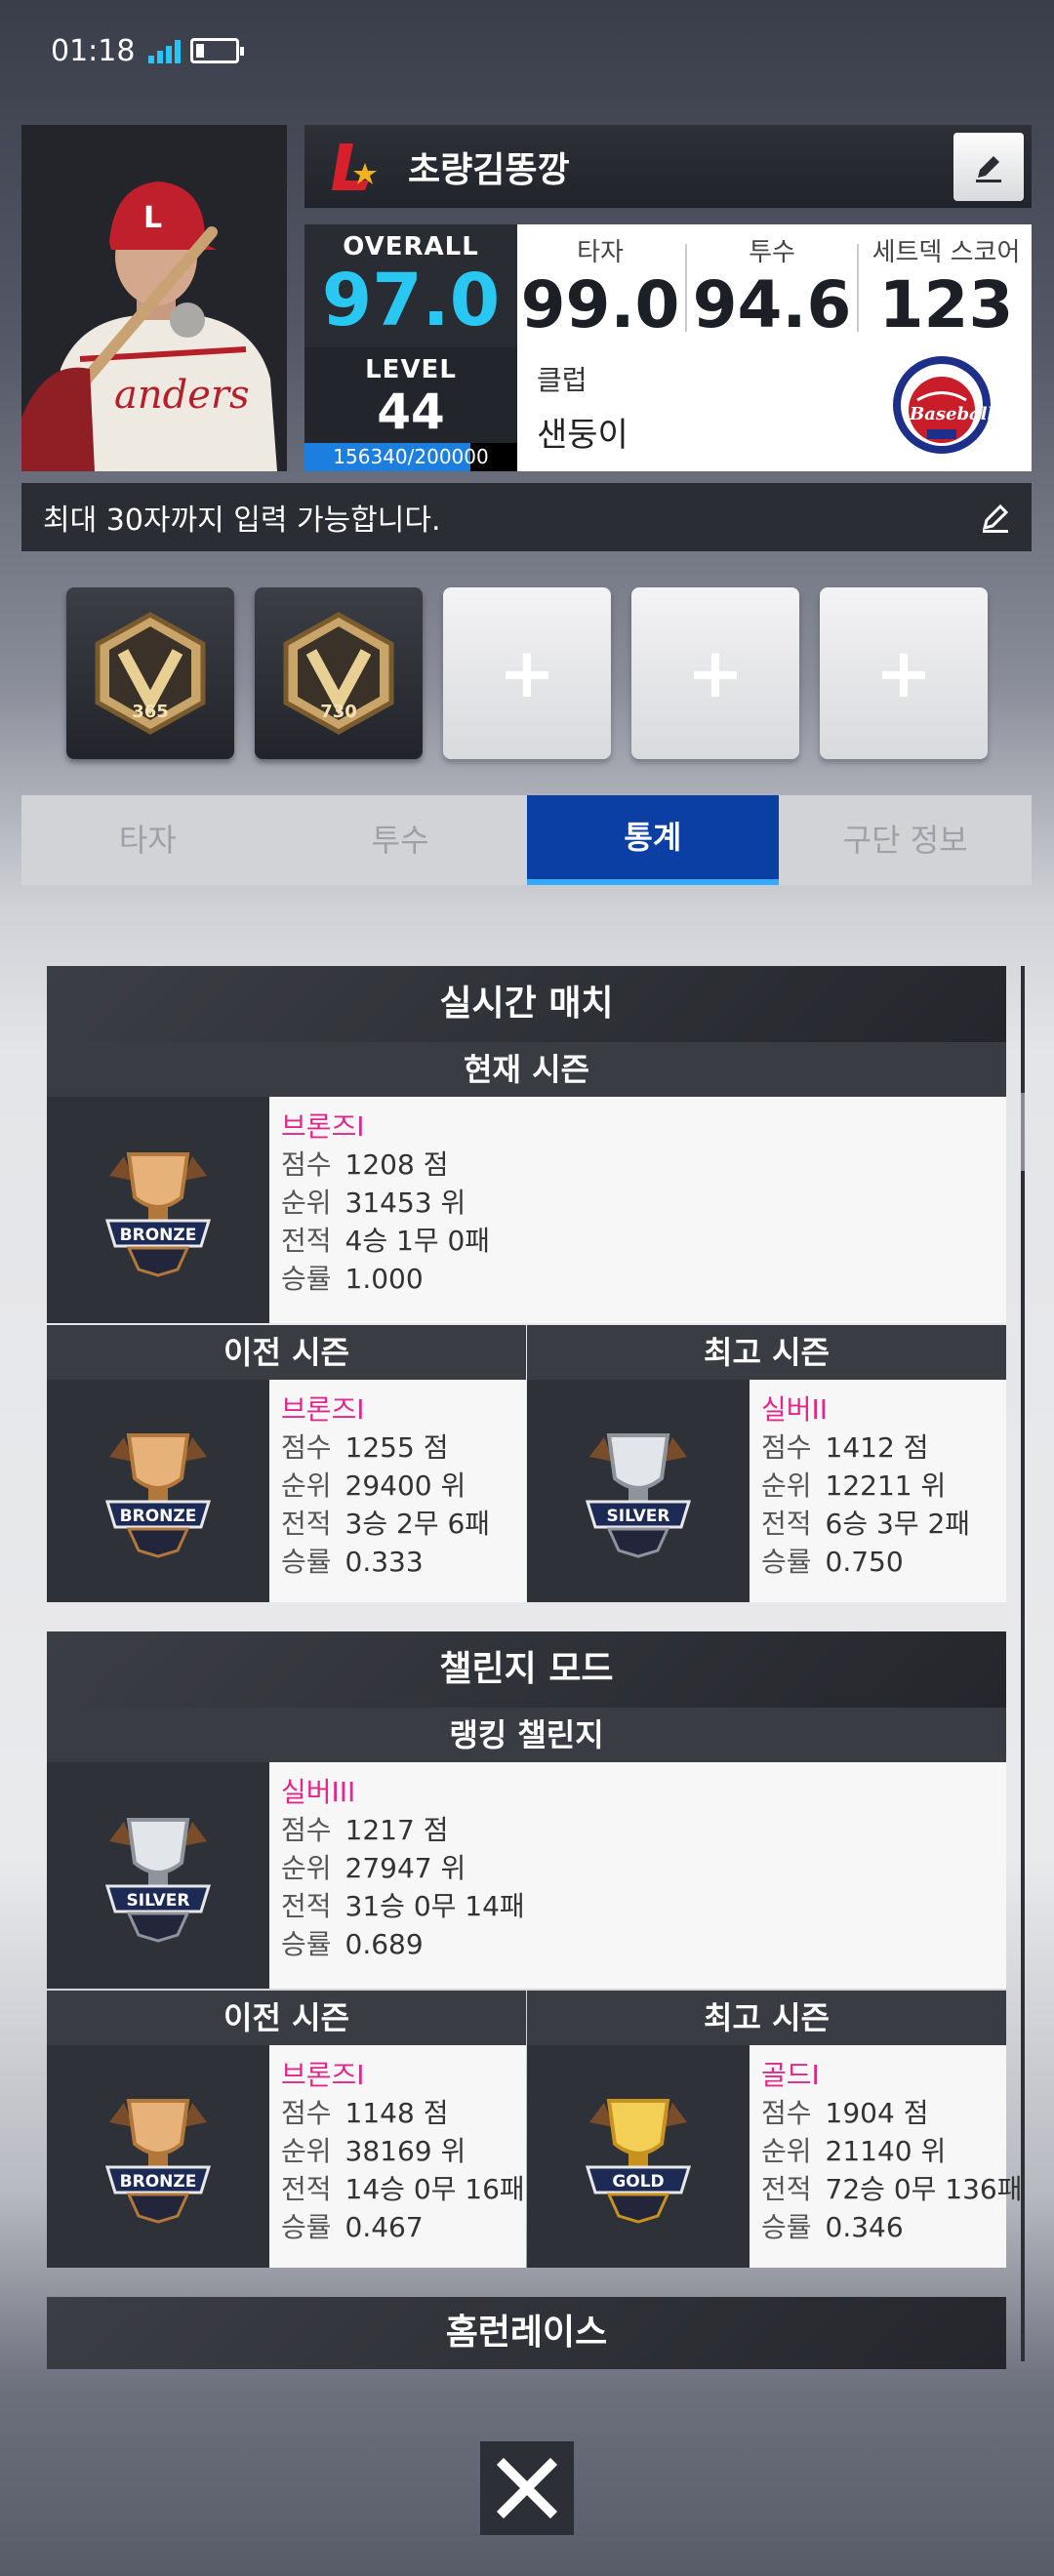 The height and width of the screenshot is (2576, 1054). I want to click on best-season-header: 최고 시즌, so click(766, 2018).